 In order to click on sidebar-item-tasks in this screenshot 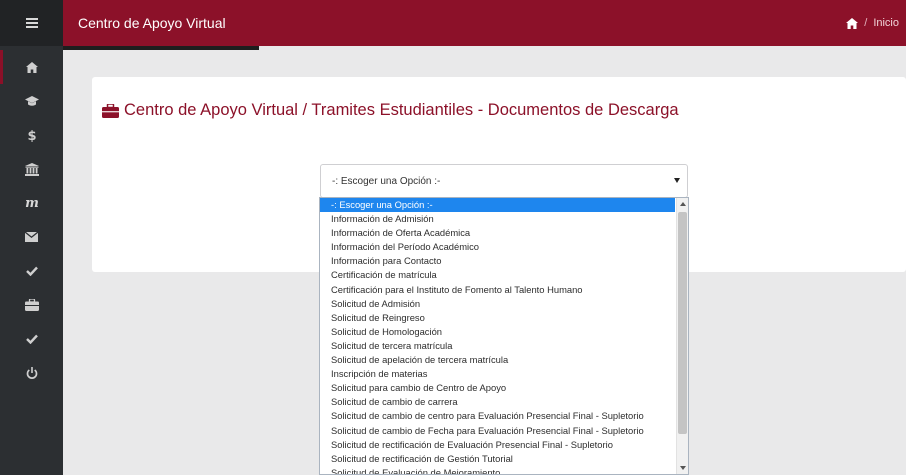, I will do `click(31, 271)`.